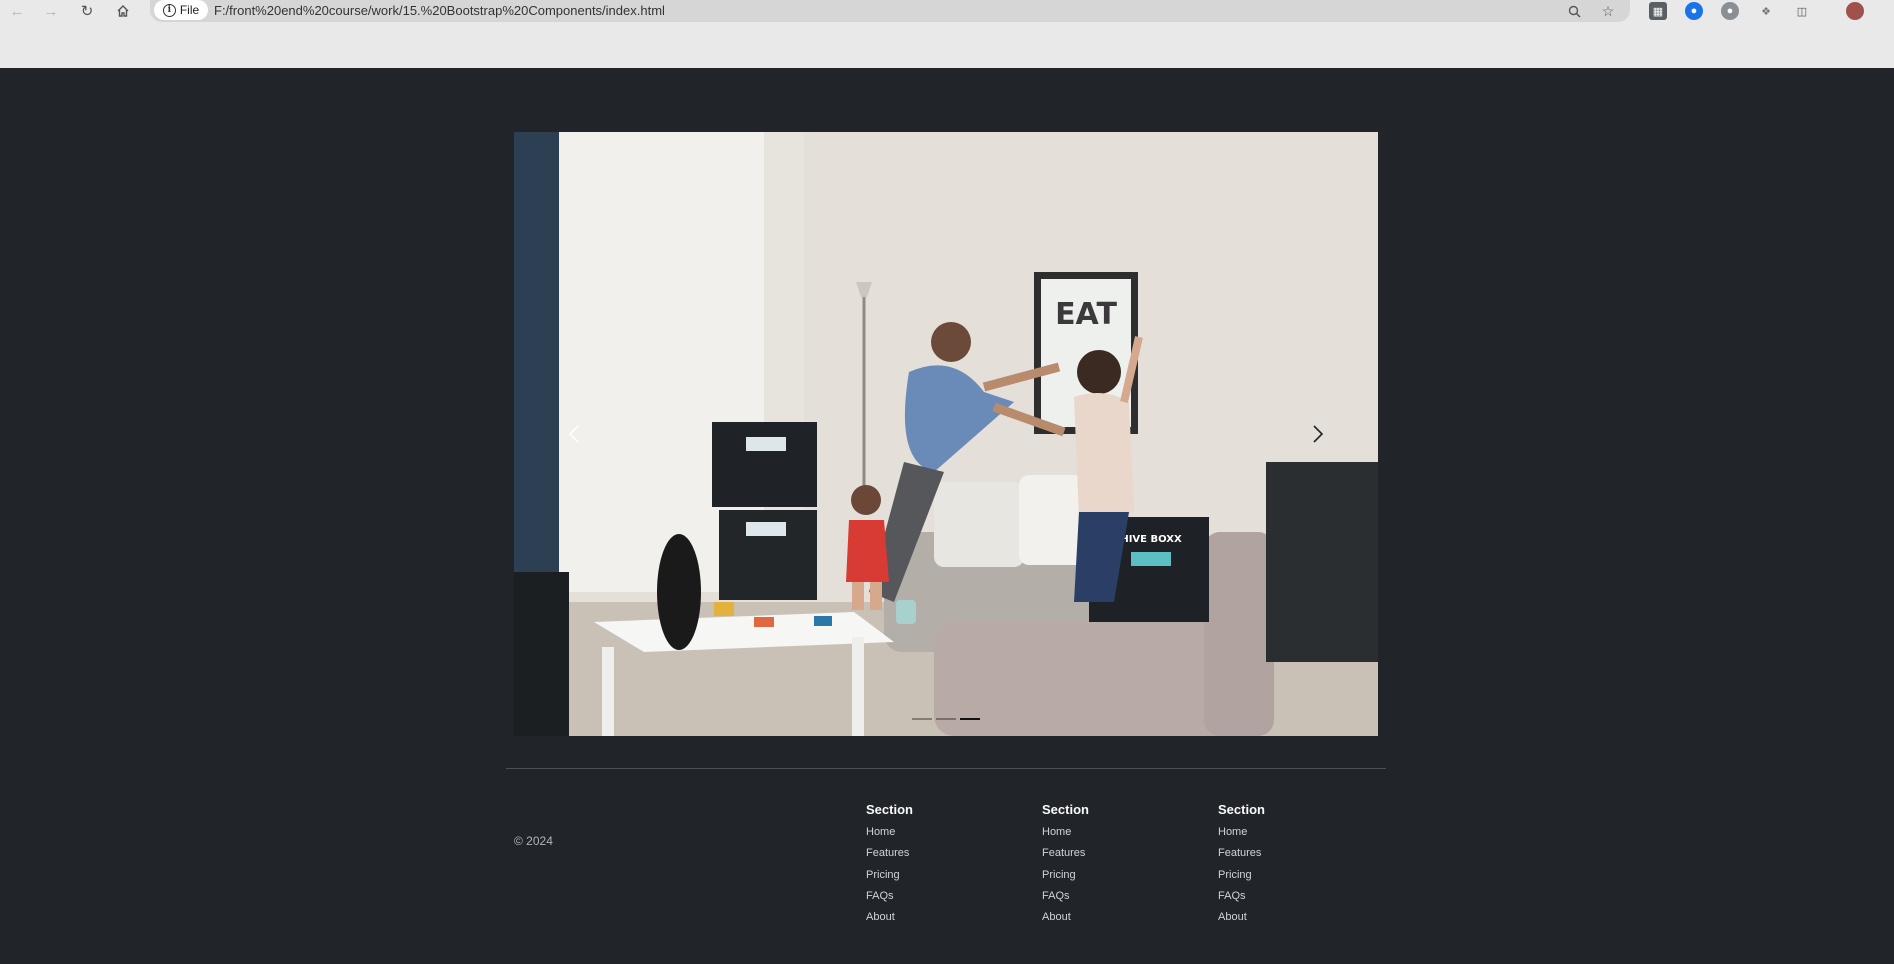  Describe the element at coordinates (17, 11) in the screenshot. I see `back-icon: ←` at that location.